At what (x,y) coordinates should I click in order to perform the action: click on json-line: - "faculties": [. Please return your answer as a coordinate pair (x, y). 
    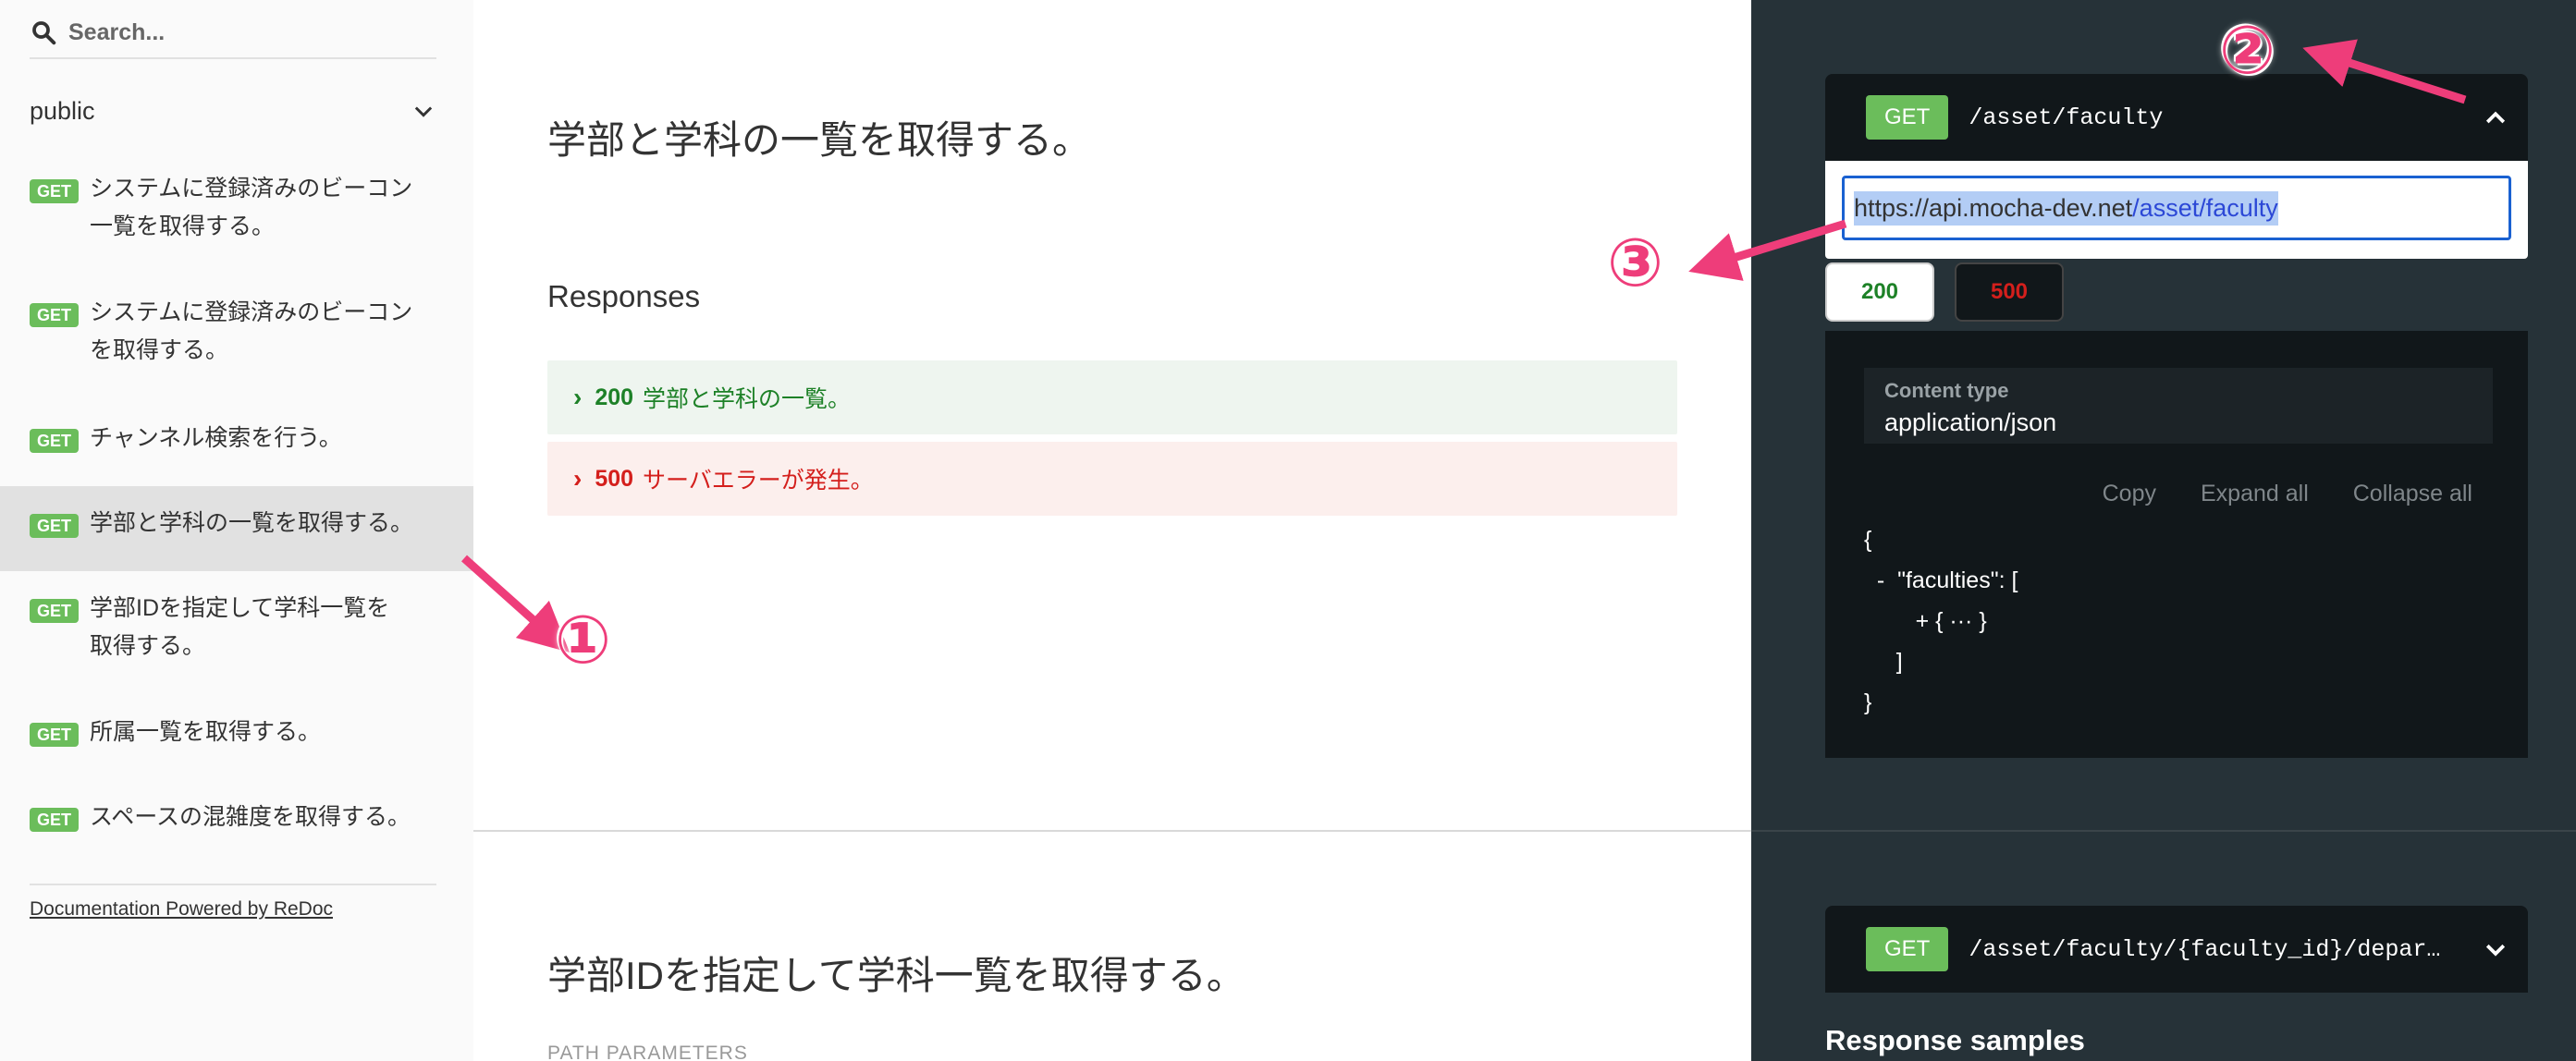
    Looking at the image, I should click on (1941, 580).